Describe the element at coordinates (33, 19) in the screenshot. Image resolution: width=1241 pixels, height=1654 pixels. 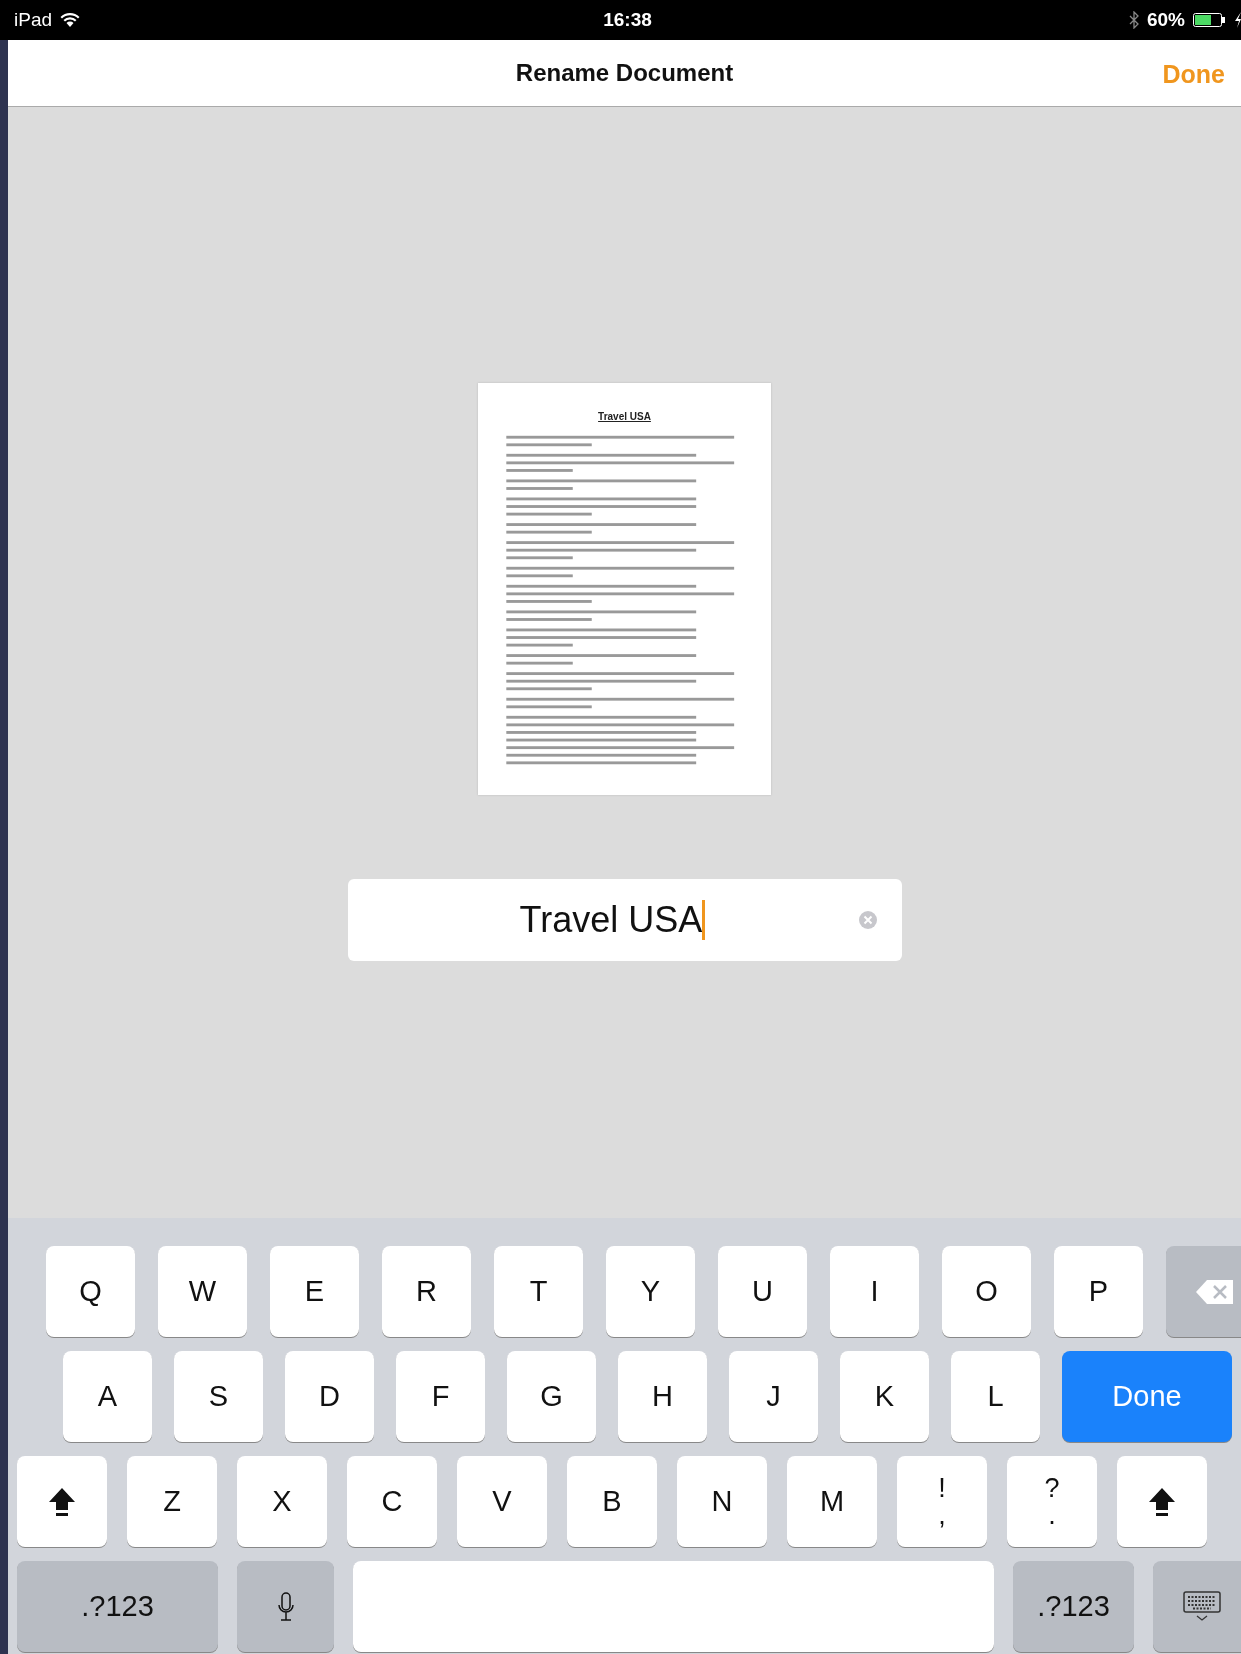
I see `device-name: iPad` at that location.